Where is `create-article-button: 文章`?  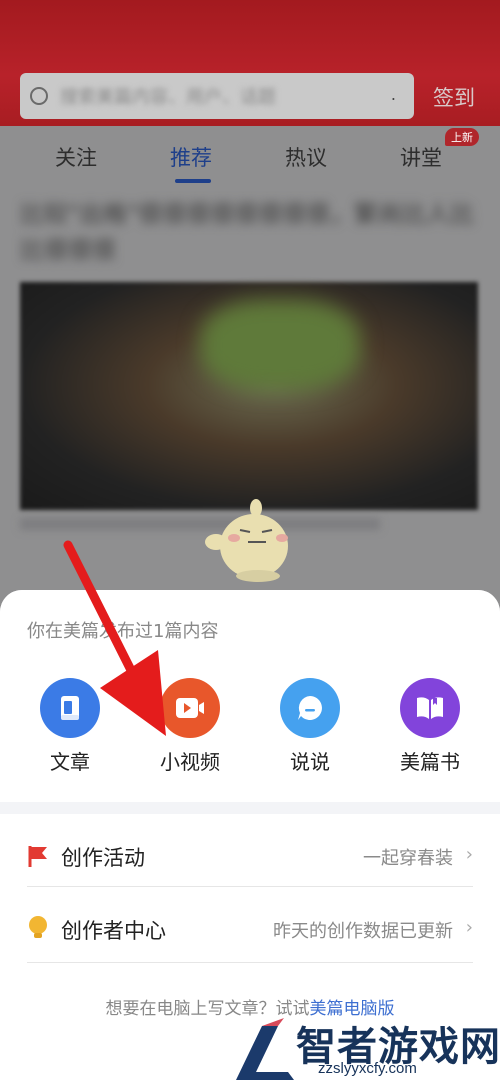
create-article-button: 文章 is located at coordinates (70, 728).